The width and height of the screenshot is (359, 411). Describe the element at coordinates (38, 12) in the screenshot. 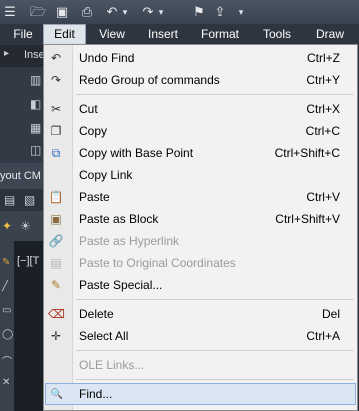

I see `open-icon: 🗁` at that location.